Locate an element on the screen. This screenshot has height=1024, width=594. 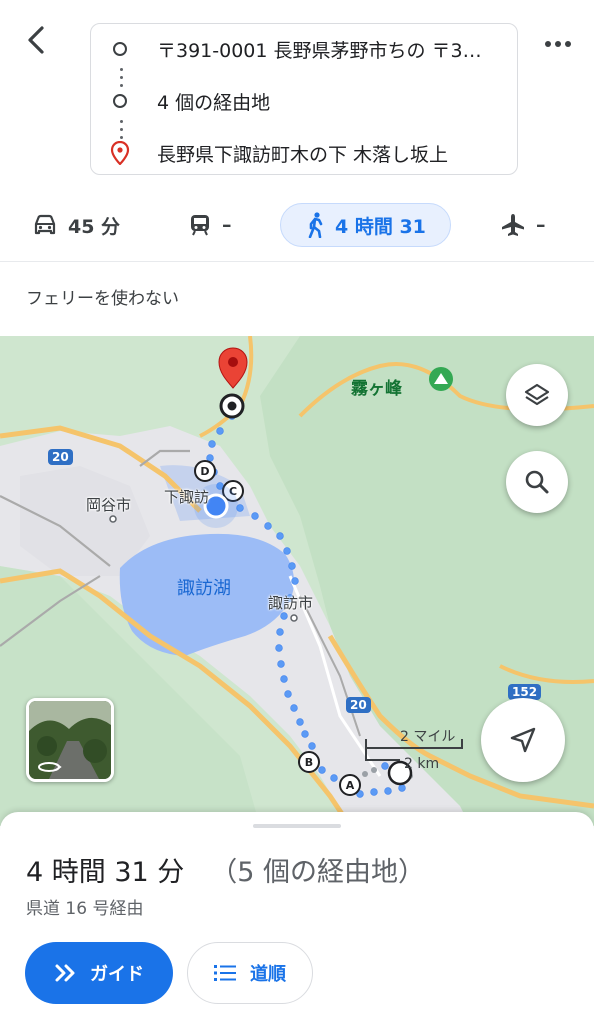
label-suwa: 諏訪市 is located at coordinates (291, 603).